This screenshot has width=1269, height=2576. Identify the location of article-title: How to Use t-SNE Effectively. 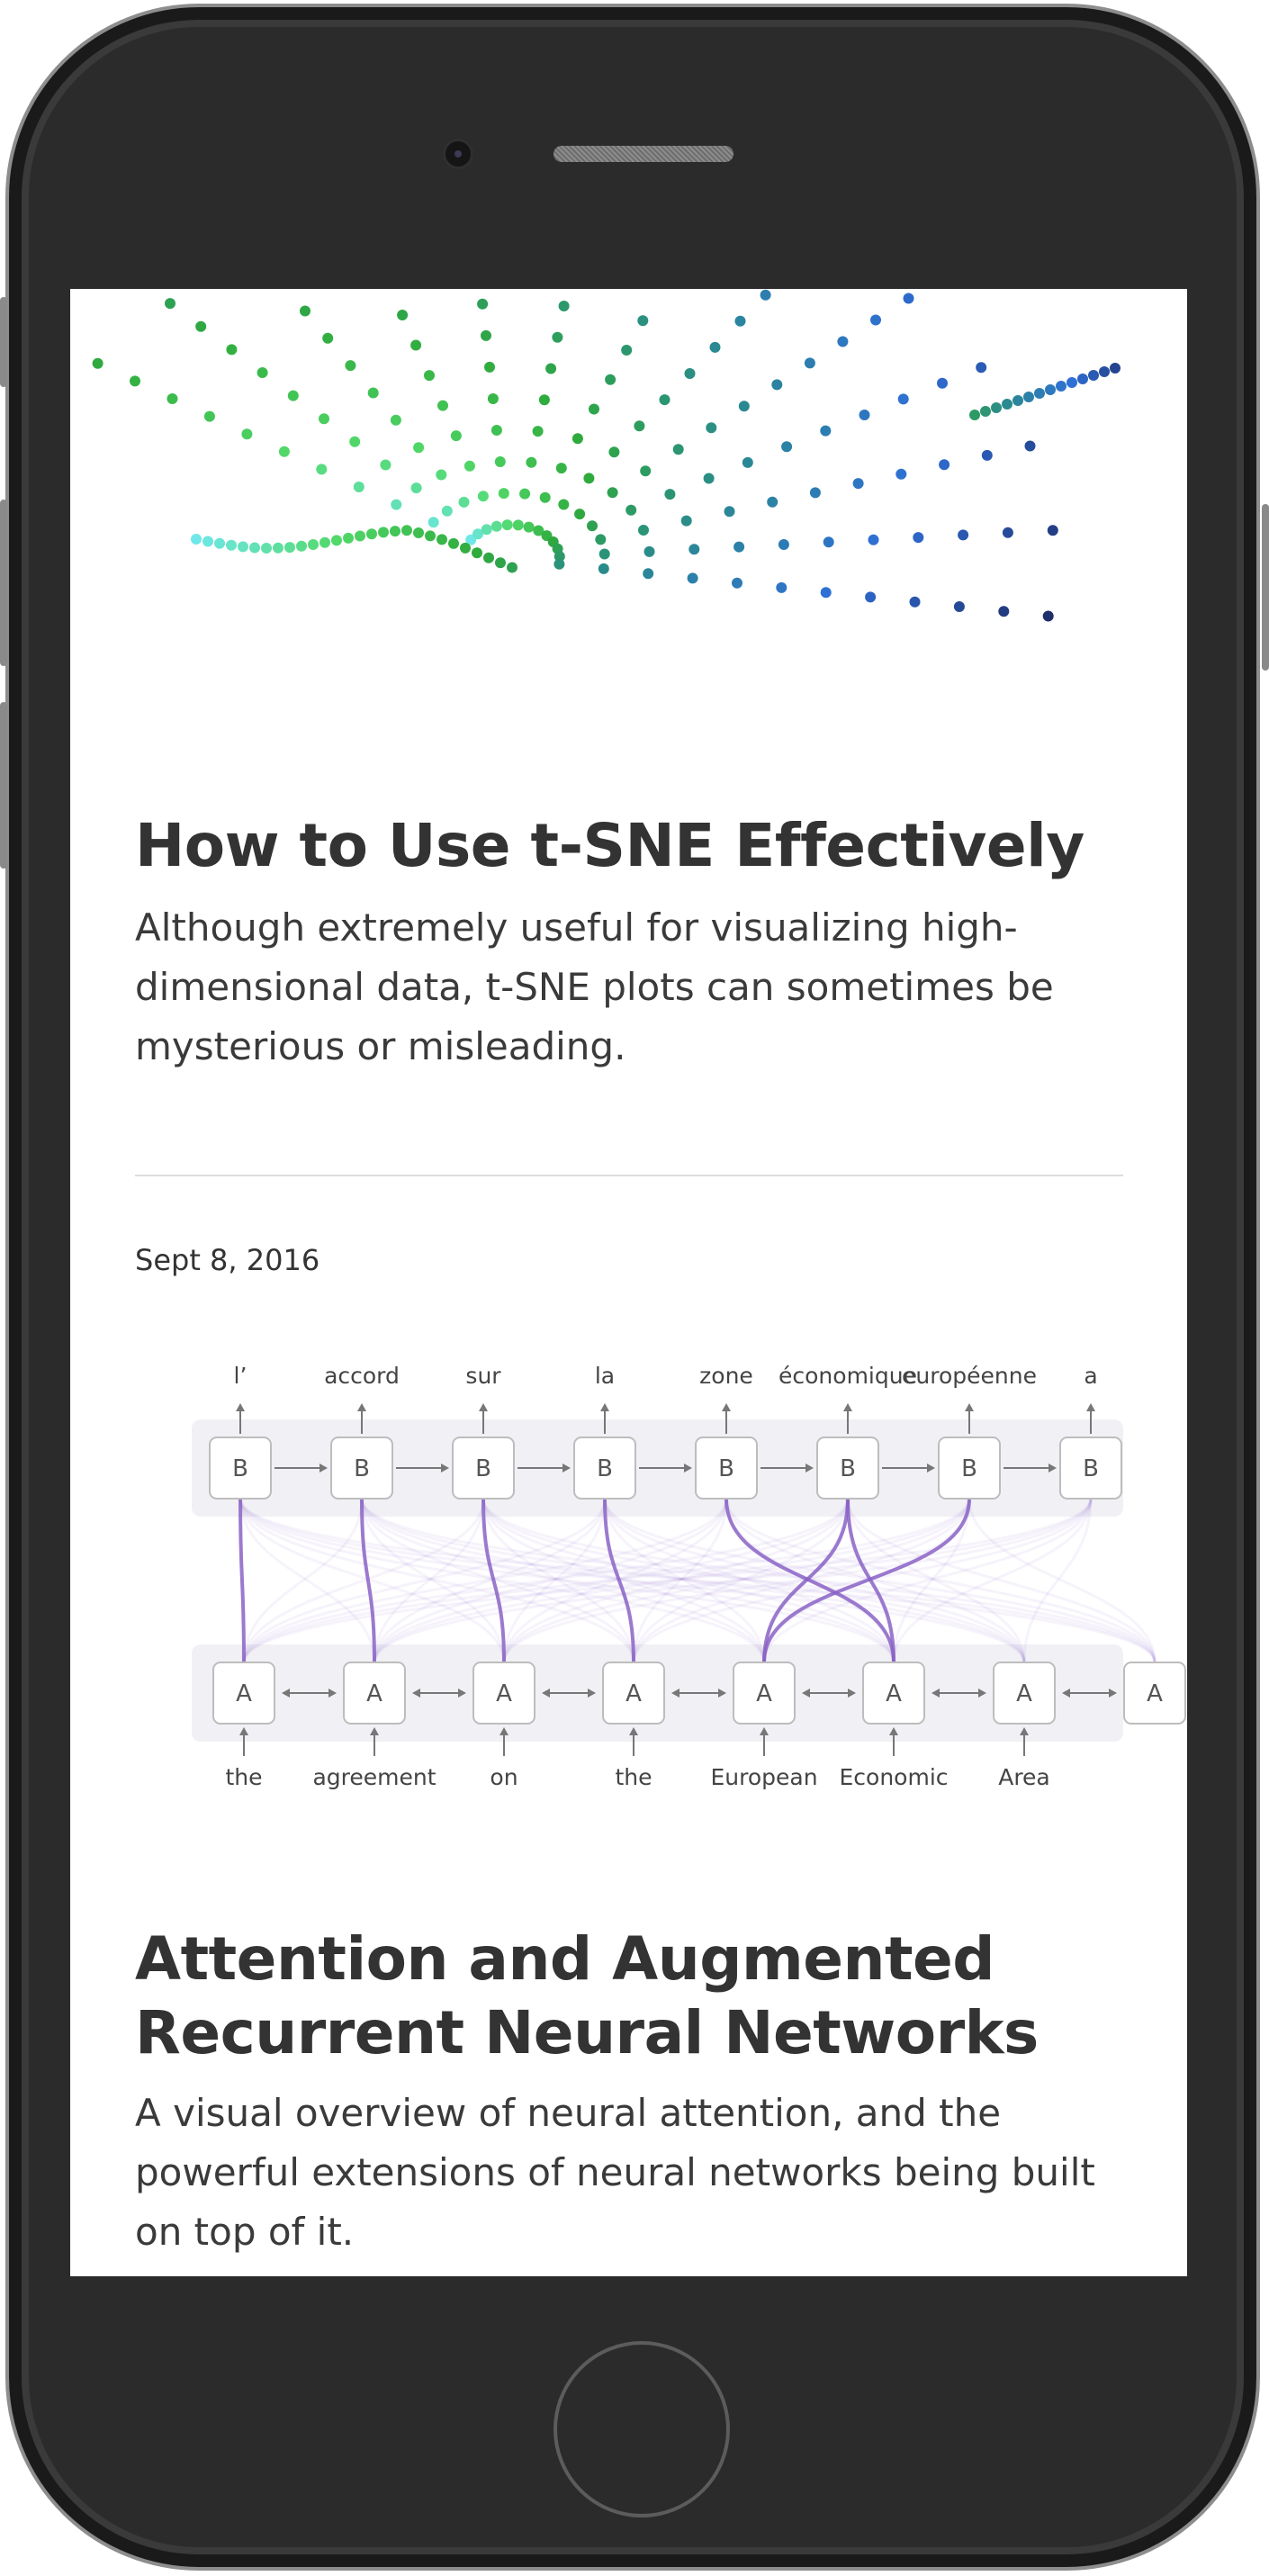
(610, 846).